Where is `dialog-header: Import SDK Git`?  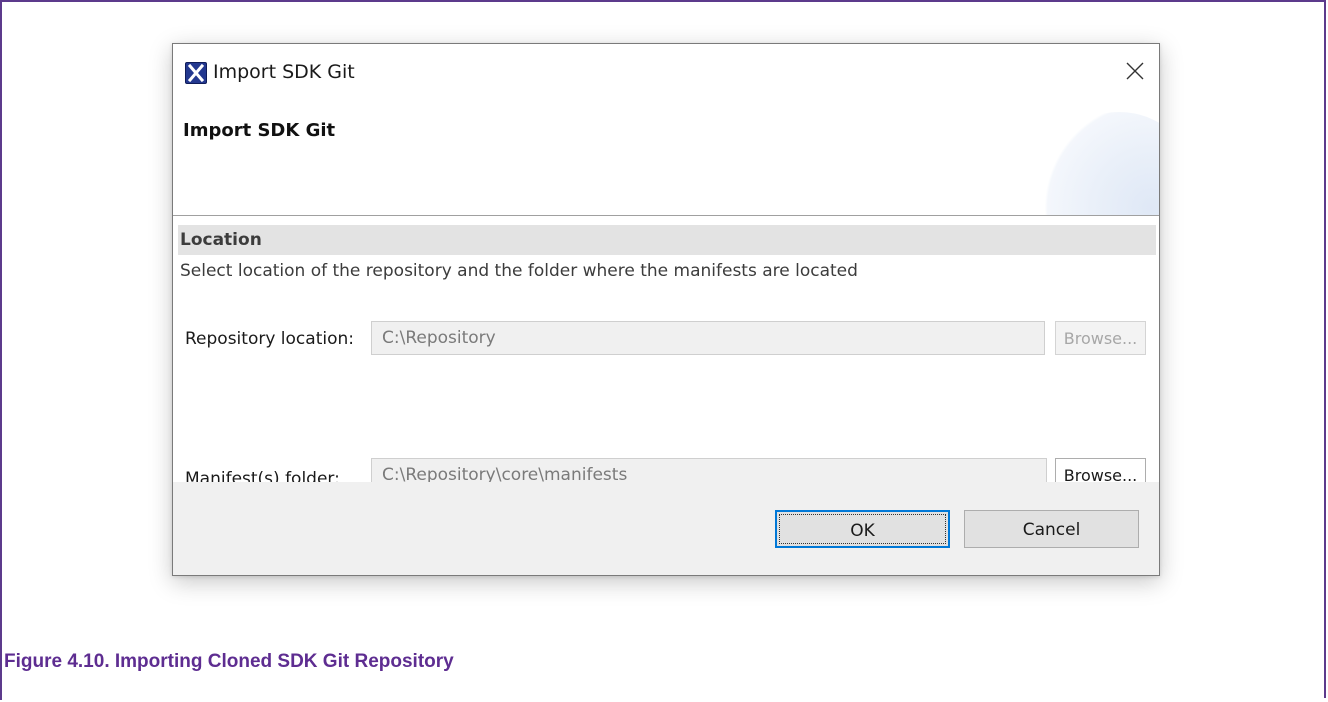 dialog-header: Import SDK Git is located at coordinates (666, 158).